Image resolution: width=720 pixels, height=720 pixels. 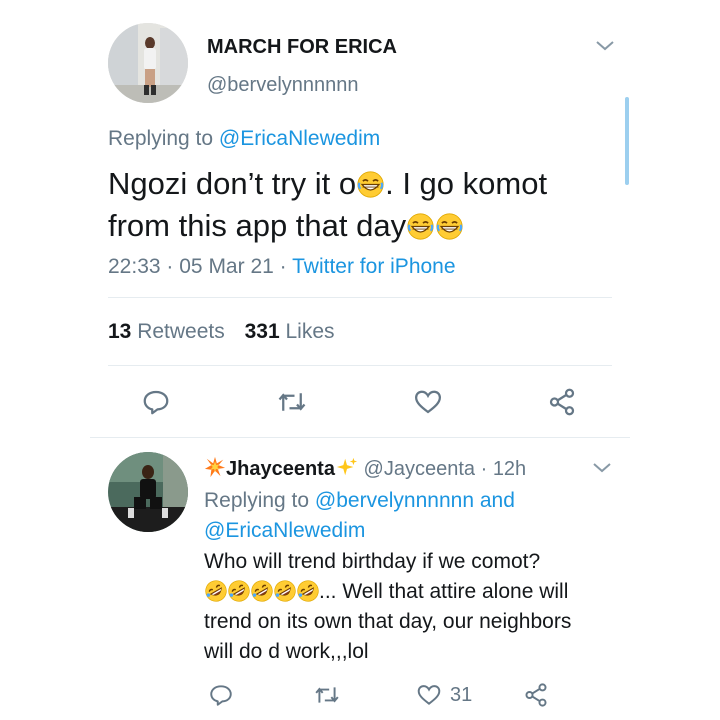 I want to click on reply-like-count: 31, so click(x=461, y=694).